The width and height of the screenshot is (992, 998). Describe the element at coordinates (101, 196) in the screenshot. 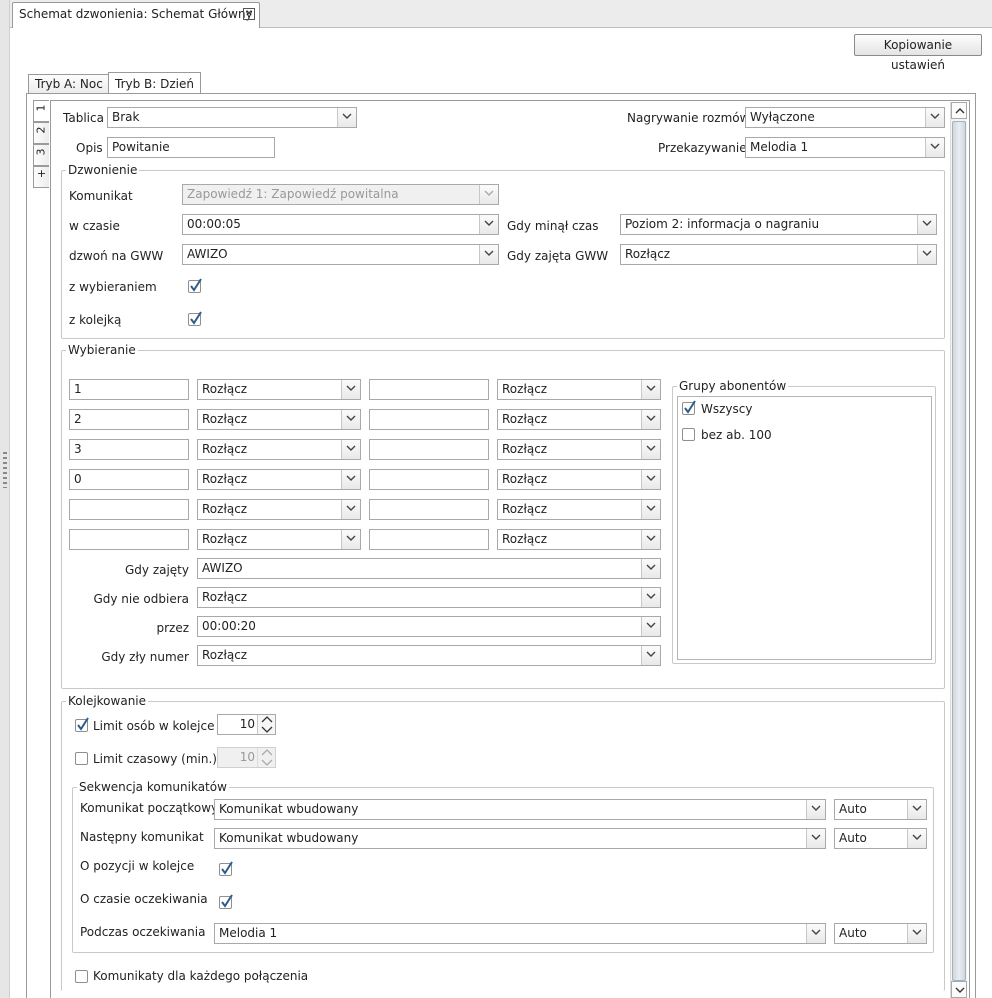

I see `komunikat-label: Komunikat` at that location.